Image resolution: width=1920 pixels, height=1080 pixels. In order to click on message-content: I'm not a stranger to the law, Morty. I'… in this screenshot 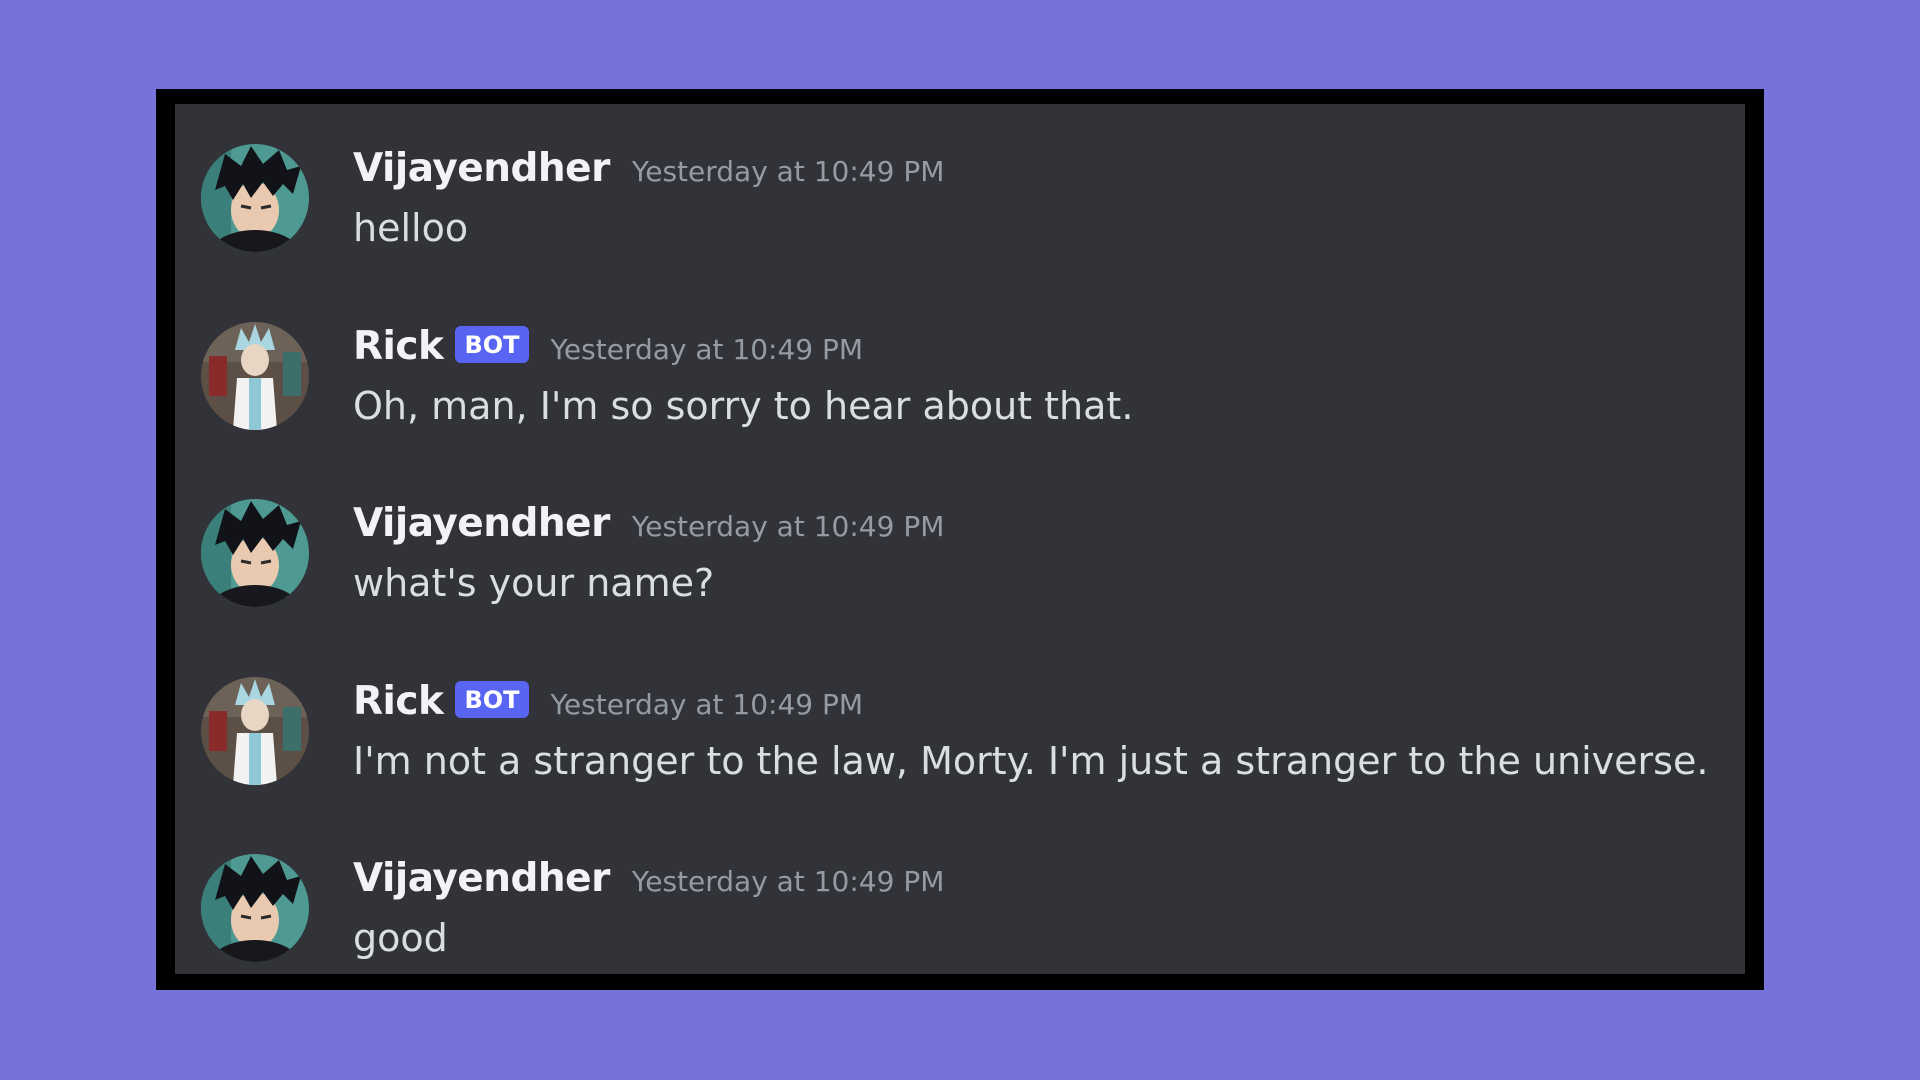, I will do `click(1031, 761)`.